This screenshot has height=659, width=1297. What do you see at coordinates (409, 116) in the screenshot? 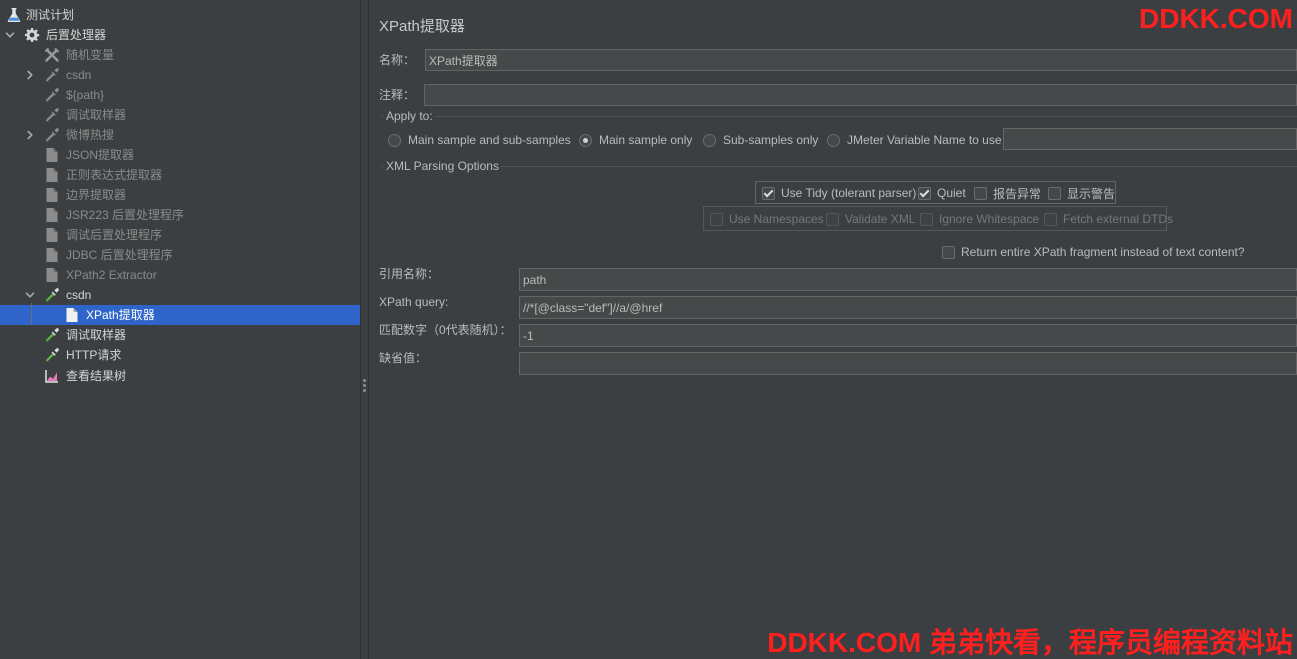
I see `apply-to-title: Apply to:` at bounding box center [409, 116].